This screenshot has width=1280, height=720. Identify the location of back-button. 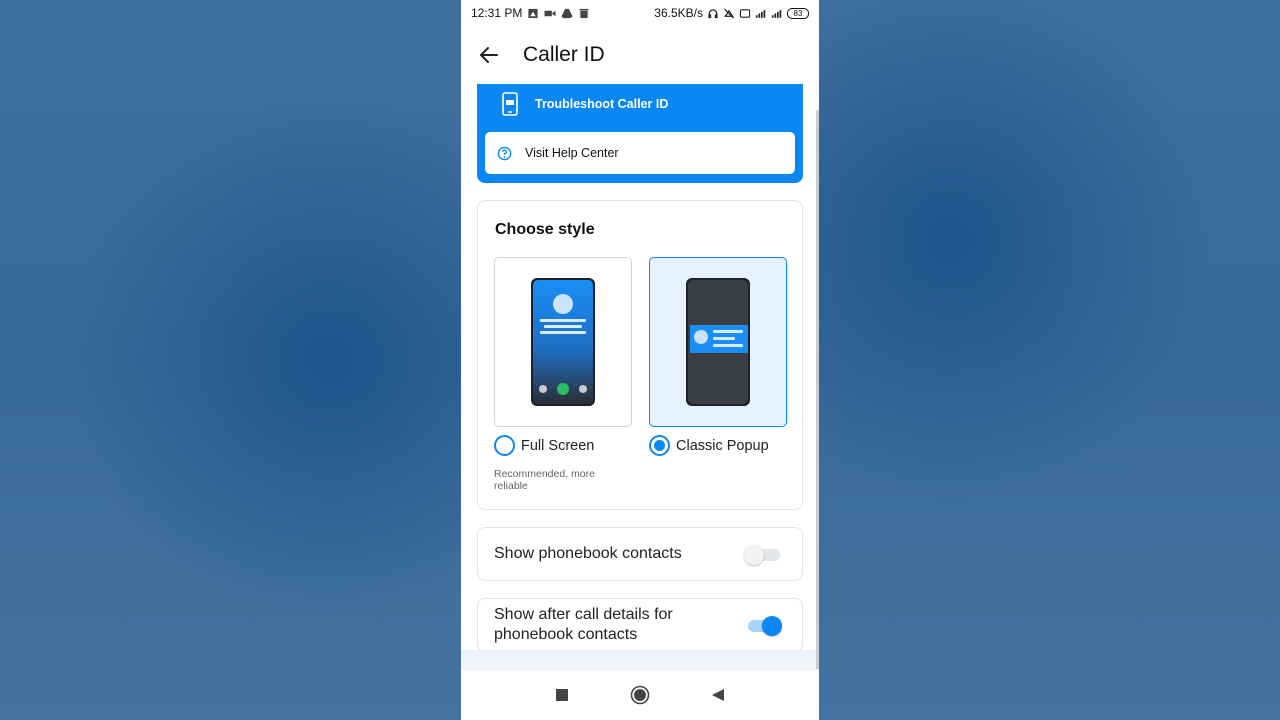
(489, 55).